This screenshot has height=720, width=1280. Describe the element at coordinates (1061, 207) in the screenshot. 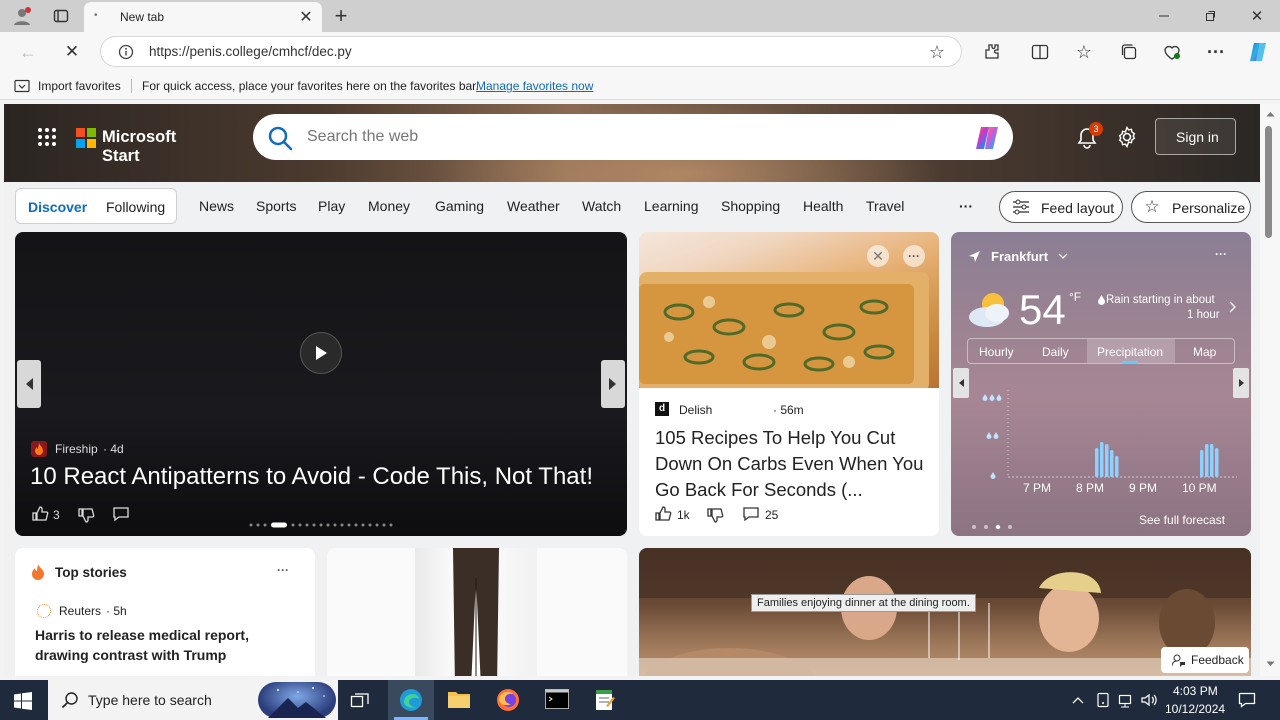

I see `feed-layout-button: Feed layout` at that location.